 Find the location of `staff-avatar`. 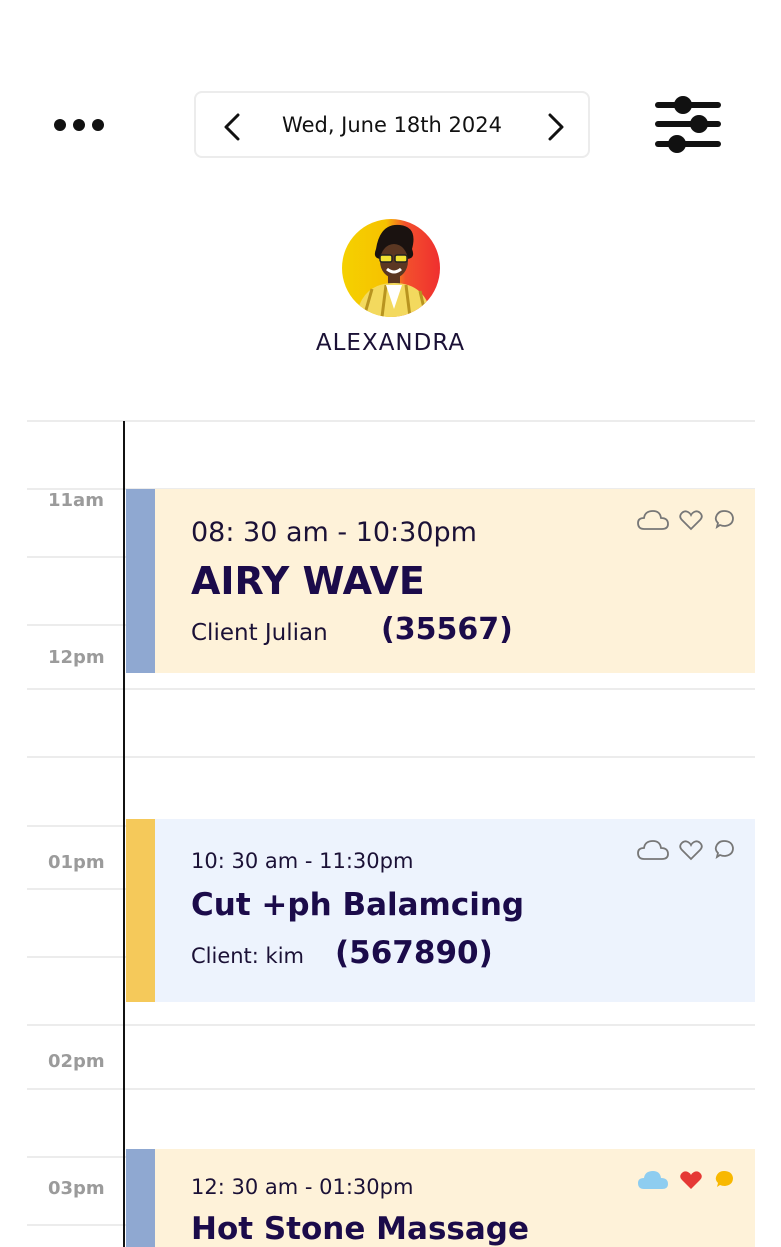

staff-avatar is located at coordinates (391, 268).